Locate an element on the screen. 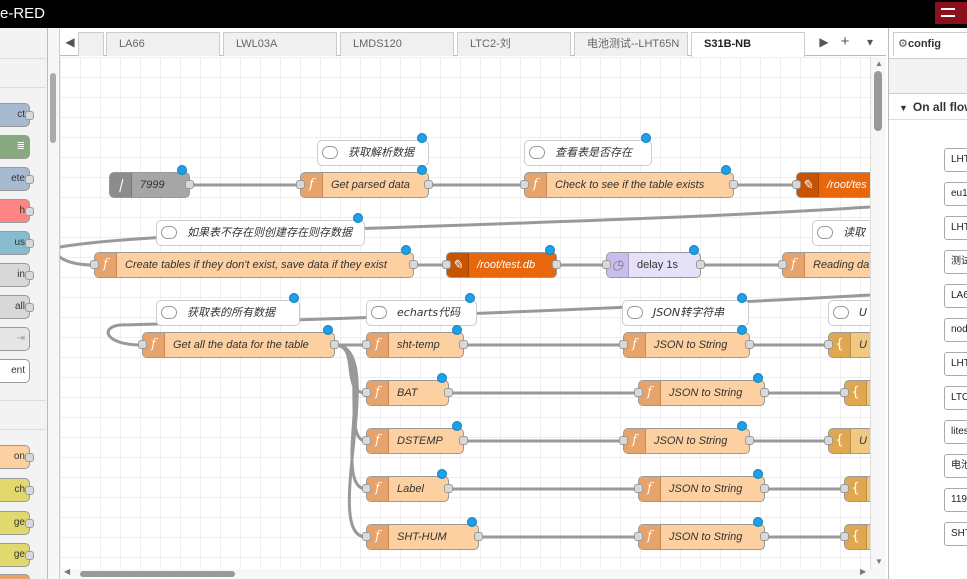  tab-workspace: LMDS120 is located at coordinates (397, 44).